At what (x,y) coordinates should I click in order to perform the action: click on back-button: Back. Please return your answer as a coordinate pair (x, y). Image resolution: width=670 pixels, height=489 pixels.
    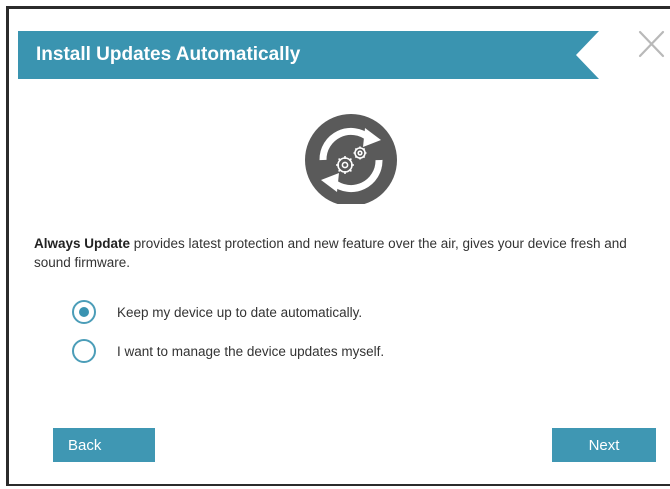
    Looking at the image, I should click on (104, 445).